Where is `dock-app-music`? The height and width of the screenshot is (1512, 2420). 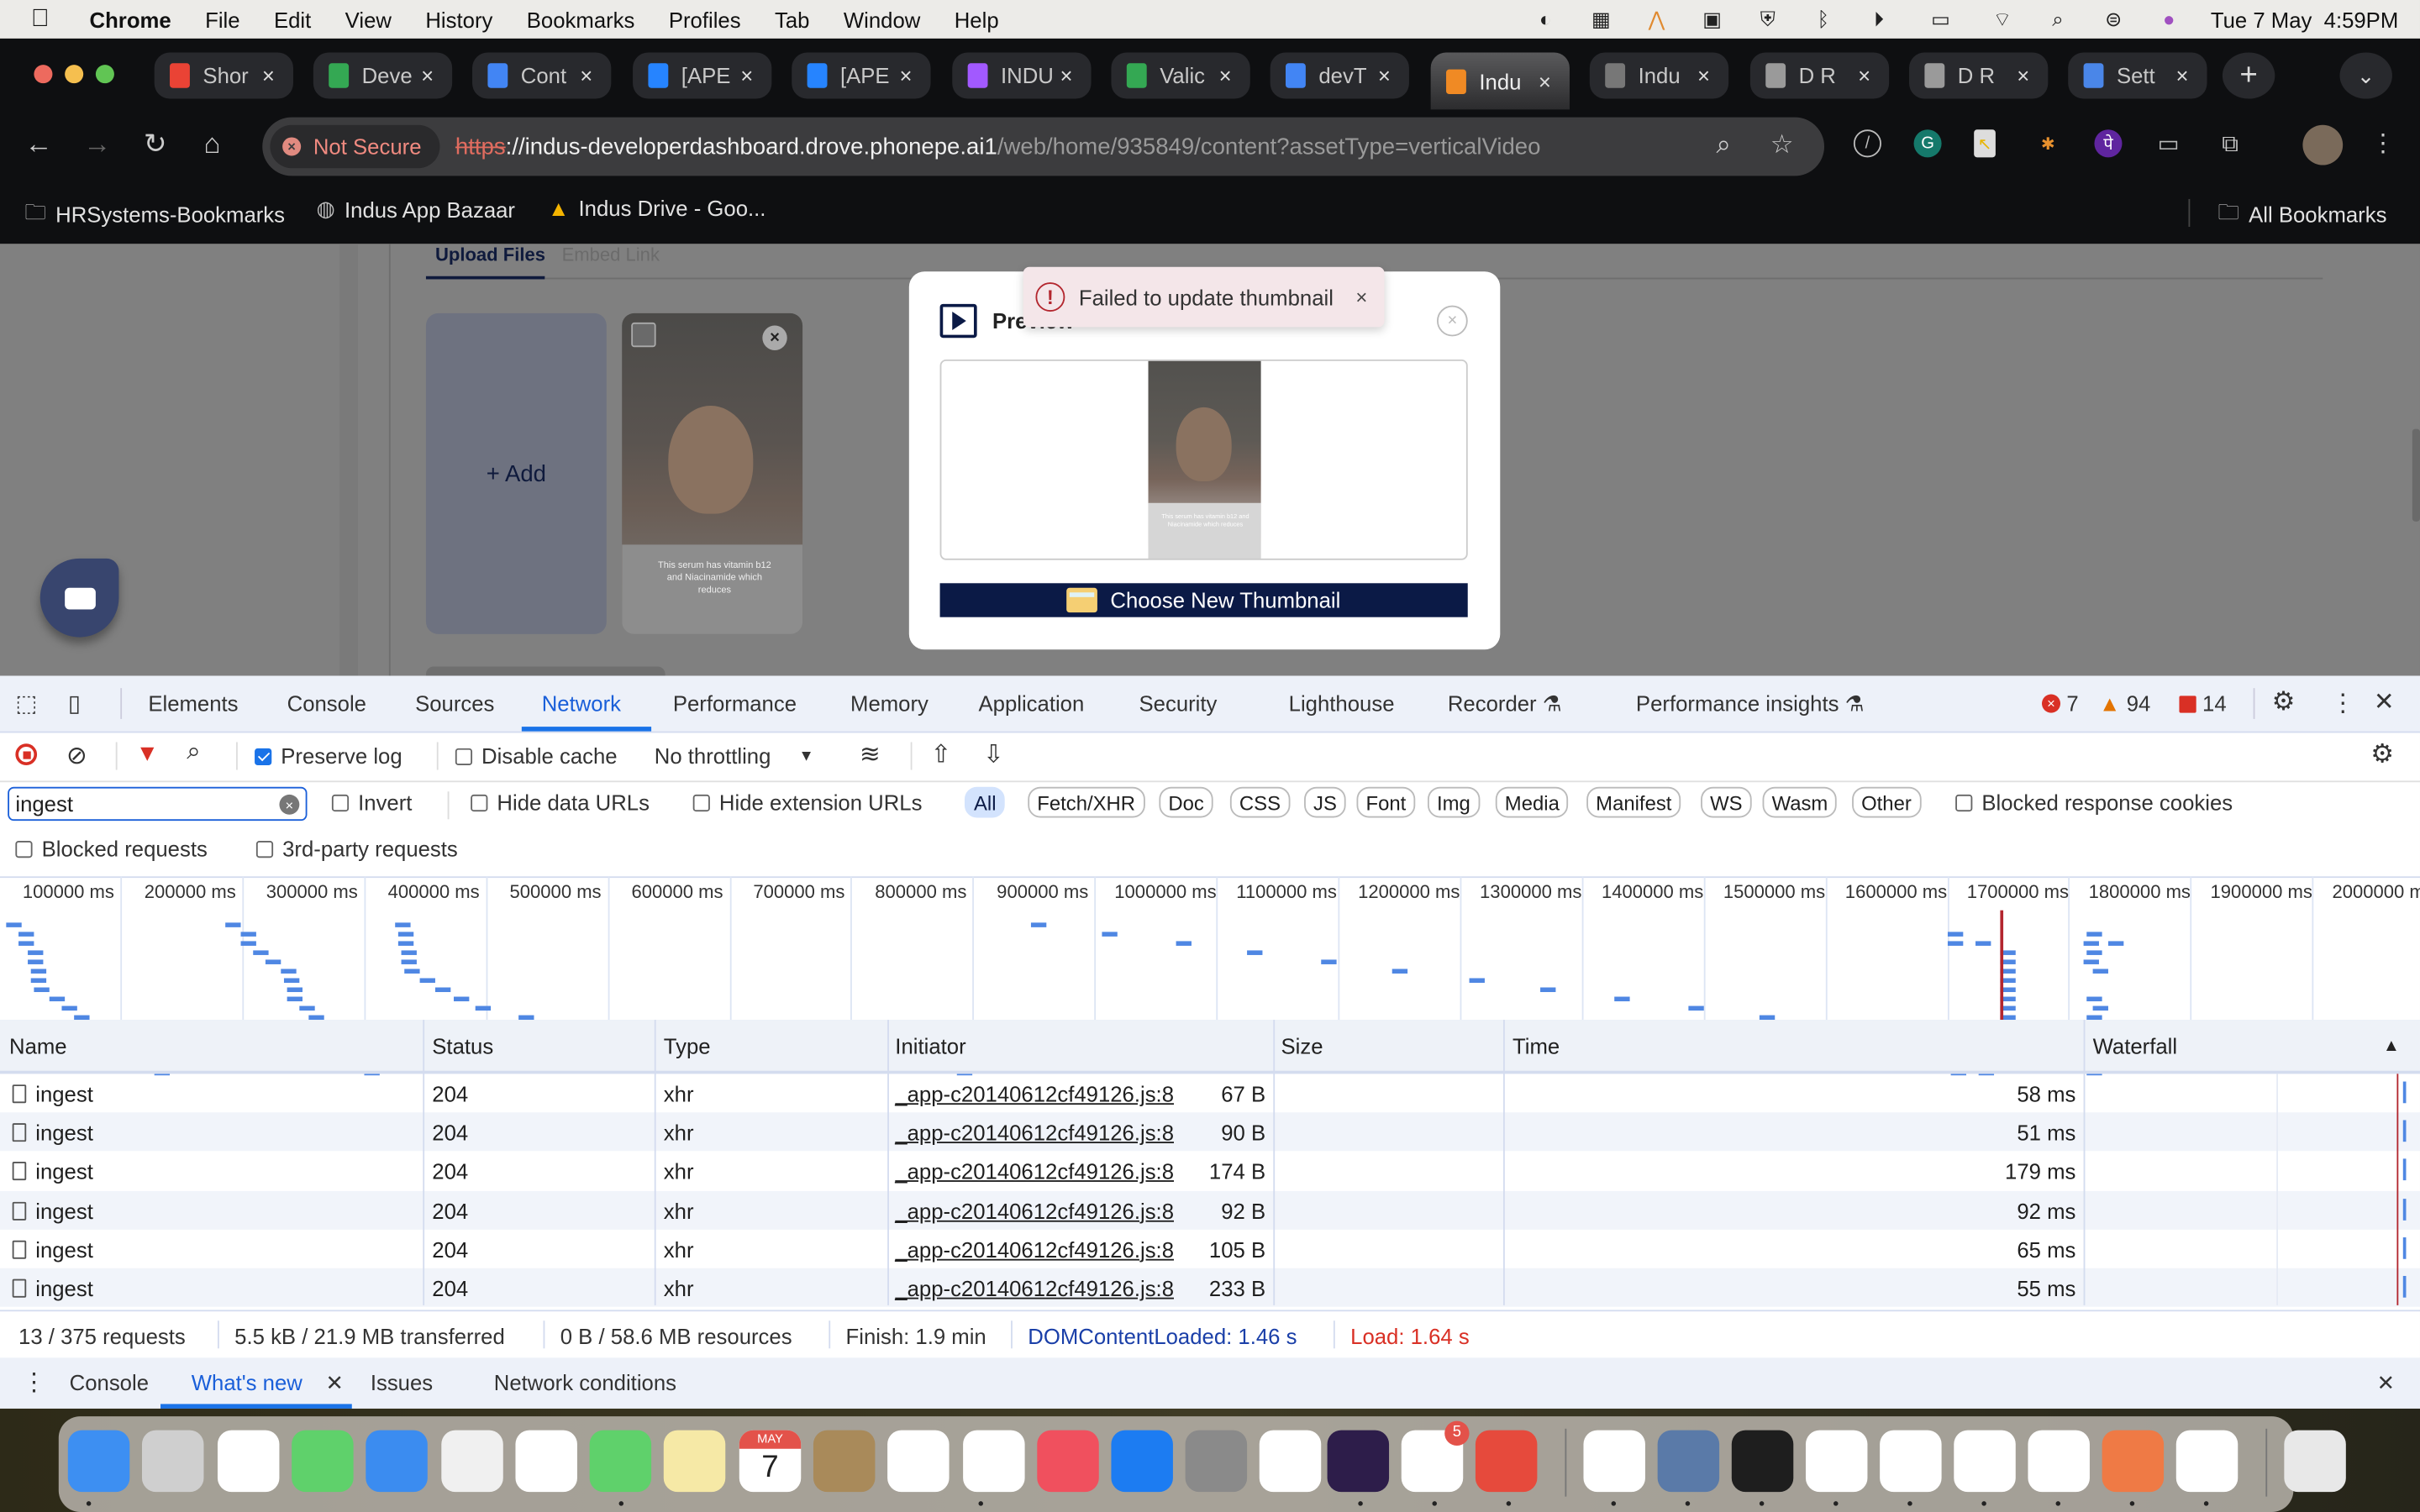 dock-app-music is located at coordinates (1068, 1461).